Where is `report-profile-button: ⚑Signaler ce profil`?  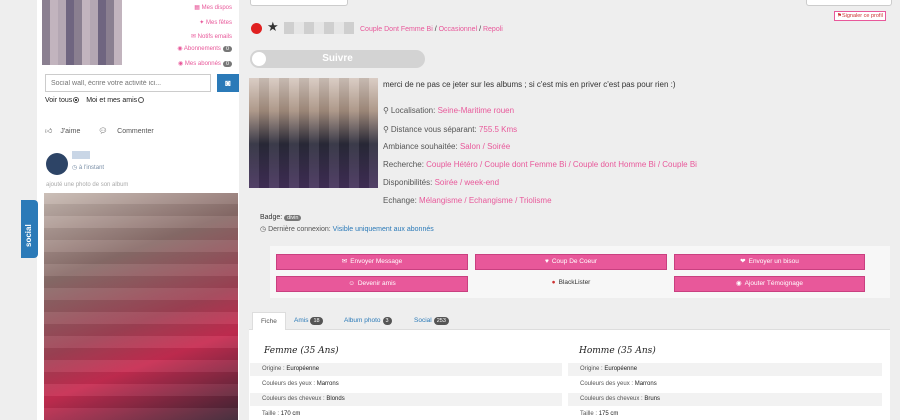 report-profile-button: ⚑Signaler ce profil is located at coordinates (860, 16).